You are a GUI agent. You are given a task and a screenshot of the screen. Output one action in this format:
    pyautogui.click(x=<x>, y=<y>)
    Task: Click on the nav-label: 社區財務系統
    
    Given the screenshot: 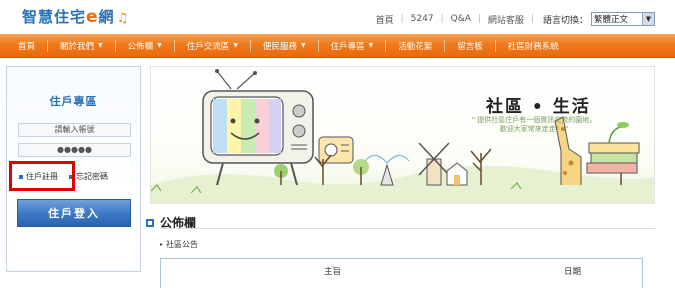 What is the action you would take?
    pyautogui.click(x=533, y=46)
    